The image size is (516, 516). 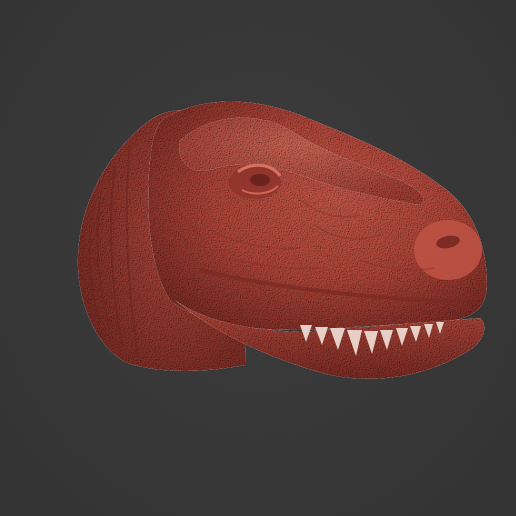 I want to click on snout-tip, so click(x=448, y=250).